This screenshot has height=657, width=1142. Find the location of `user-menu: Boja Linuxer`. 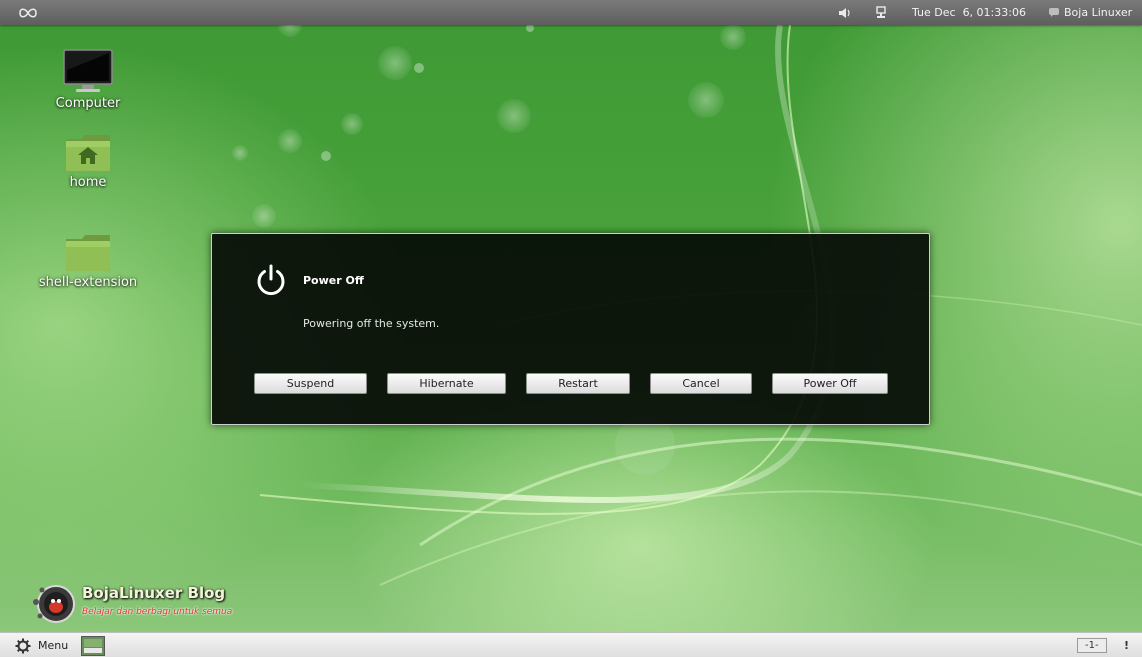

user-menu: Boja Linuxer is located at coordinates (1090, 12).